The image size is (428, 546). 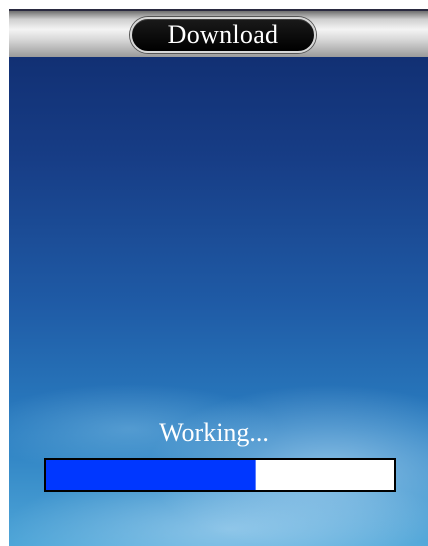 I want to click on title-pill: Download, so click(x=223, y=35).